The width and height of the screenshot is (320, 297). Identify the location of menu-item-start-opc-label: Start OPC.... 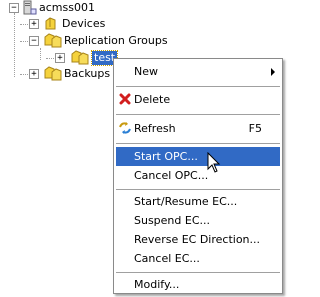
(166, 156).